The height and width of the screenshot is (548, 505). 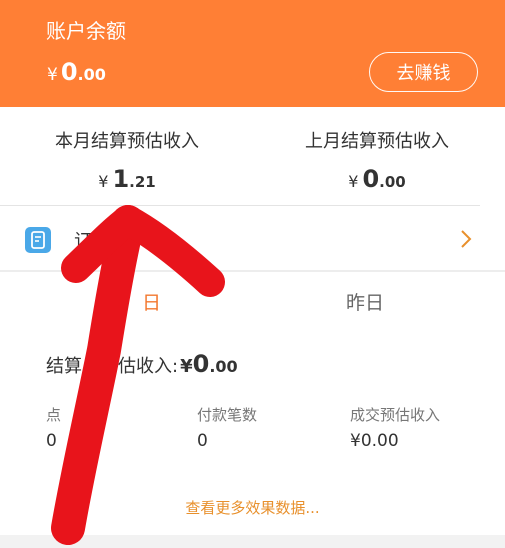 What do you see at coordinates (54, 415) in the screenshot?
I see `metric-label: 点` at bounding box center [54, 415].